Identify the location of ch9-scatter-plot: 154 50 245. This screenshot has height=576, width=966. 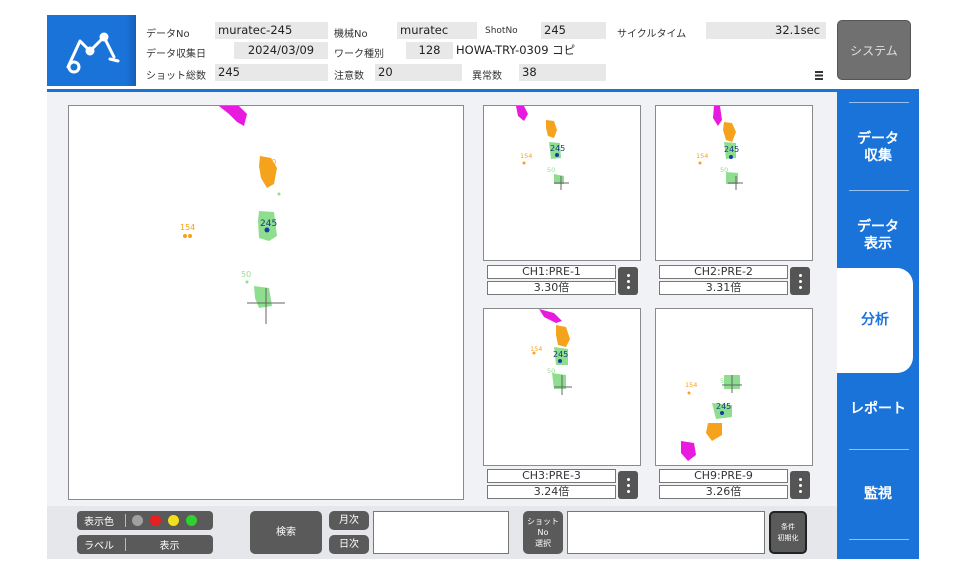
(734, 387).